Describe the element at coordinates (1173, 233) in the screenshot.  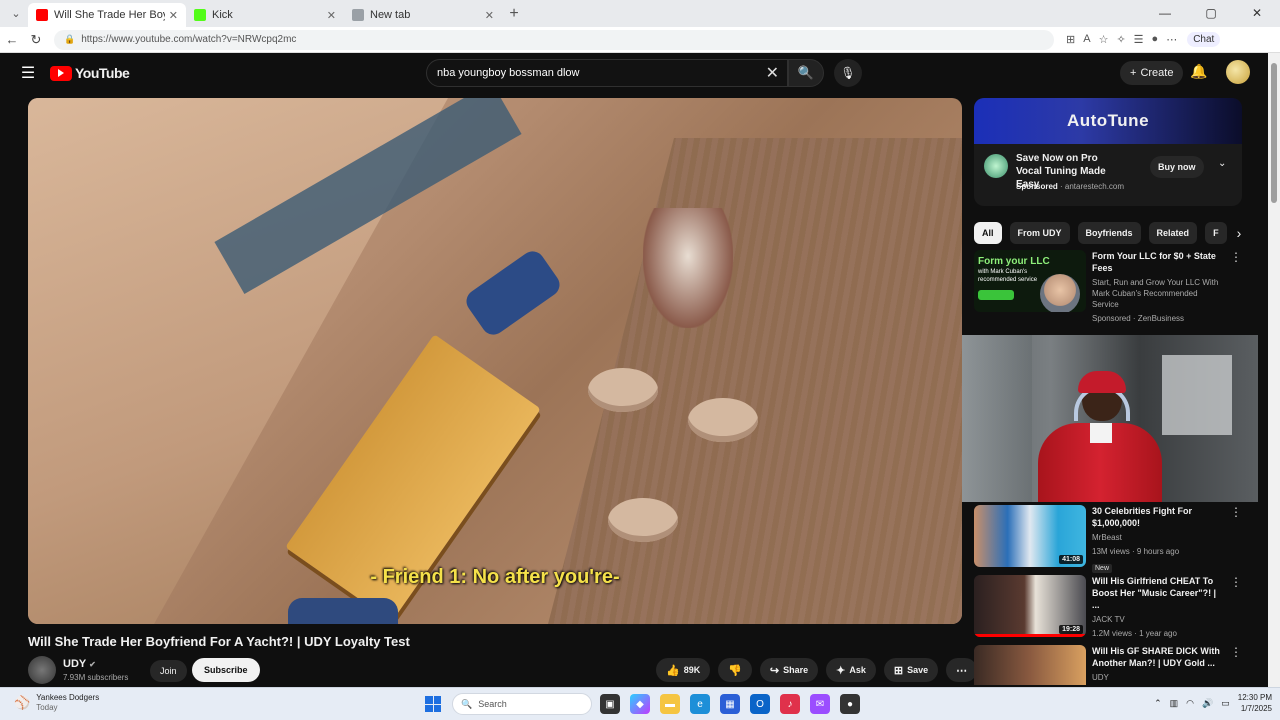
I see `chip-related: Related` at that location.